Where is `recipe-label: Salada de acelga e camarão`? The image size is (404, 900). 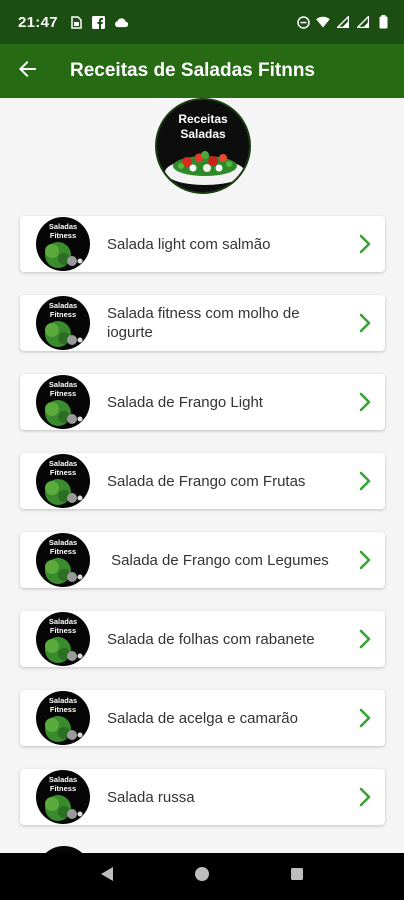
recipe-label: Salada de acelga e camarão is located at coordinates (202, 718).